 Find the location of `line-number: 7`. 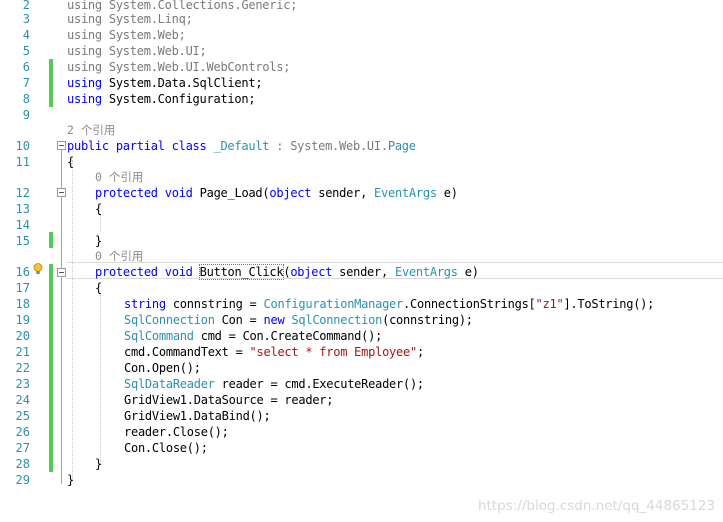

line-number: 7 is located at coordinates (26, 83).